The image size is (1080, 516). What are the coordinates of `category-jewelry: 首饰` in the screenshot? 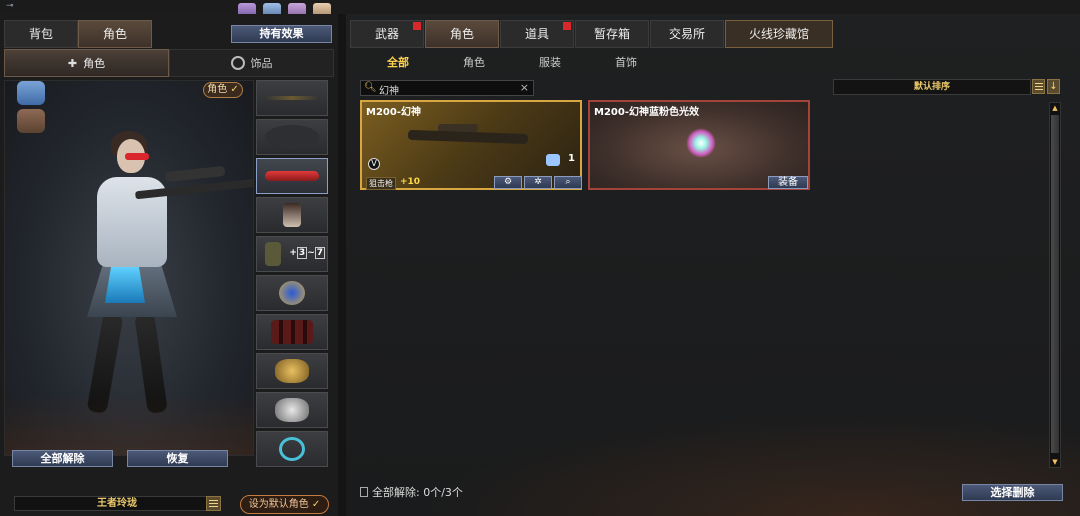 It's located at (626, 62).